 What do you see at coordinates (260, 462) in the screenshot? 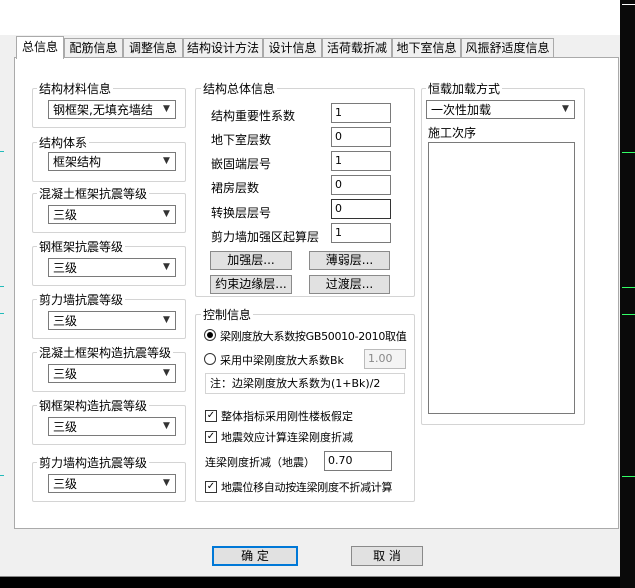
I see `coupling-beam-reduction-label: 连梁刚度折减（地震）` at bounding box center [260, 462].